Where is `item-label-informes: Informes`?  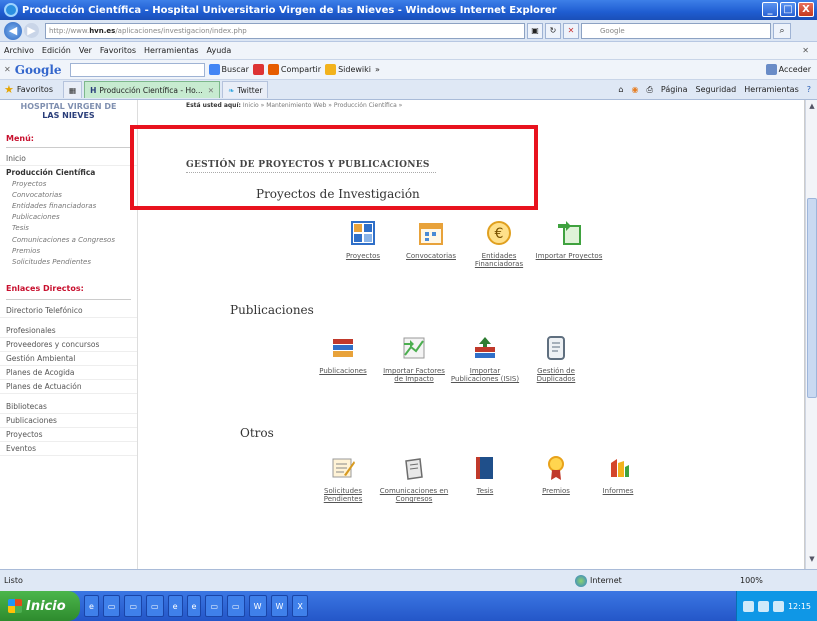
item-label-informes: Informes is located at coordinates (618, 491).